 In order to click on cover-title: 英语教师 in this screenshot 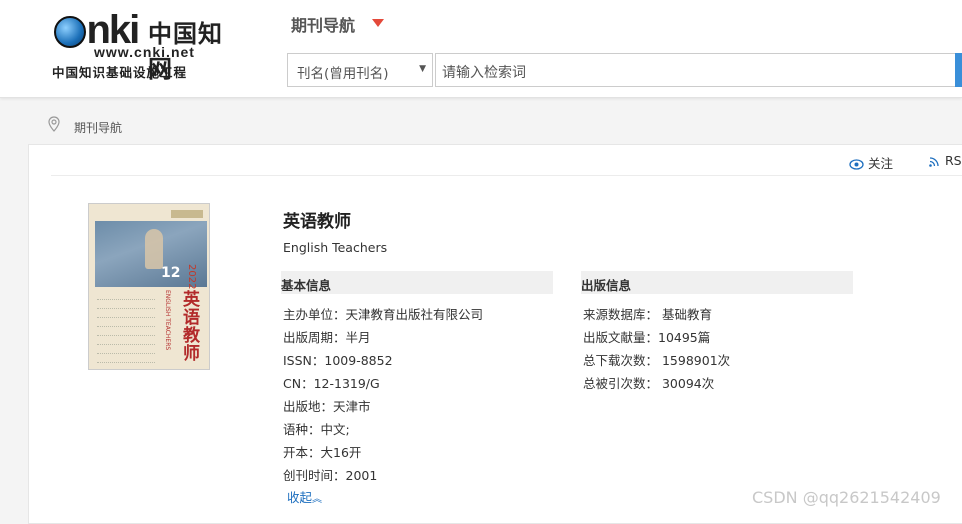, I will do `click(189, 326)`.